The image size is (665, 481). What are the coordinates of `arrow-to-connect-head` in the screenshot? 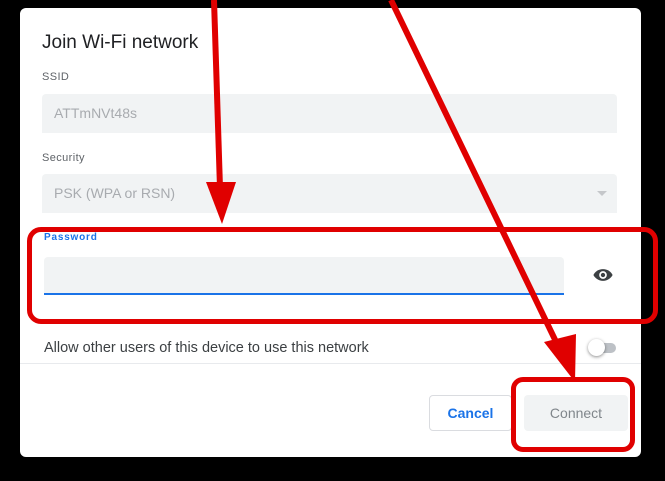 It's located at (560, 358).